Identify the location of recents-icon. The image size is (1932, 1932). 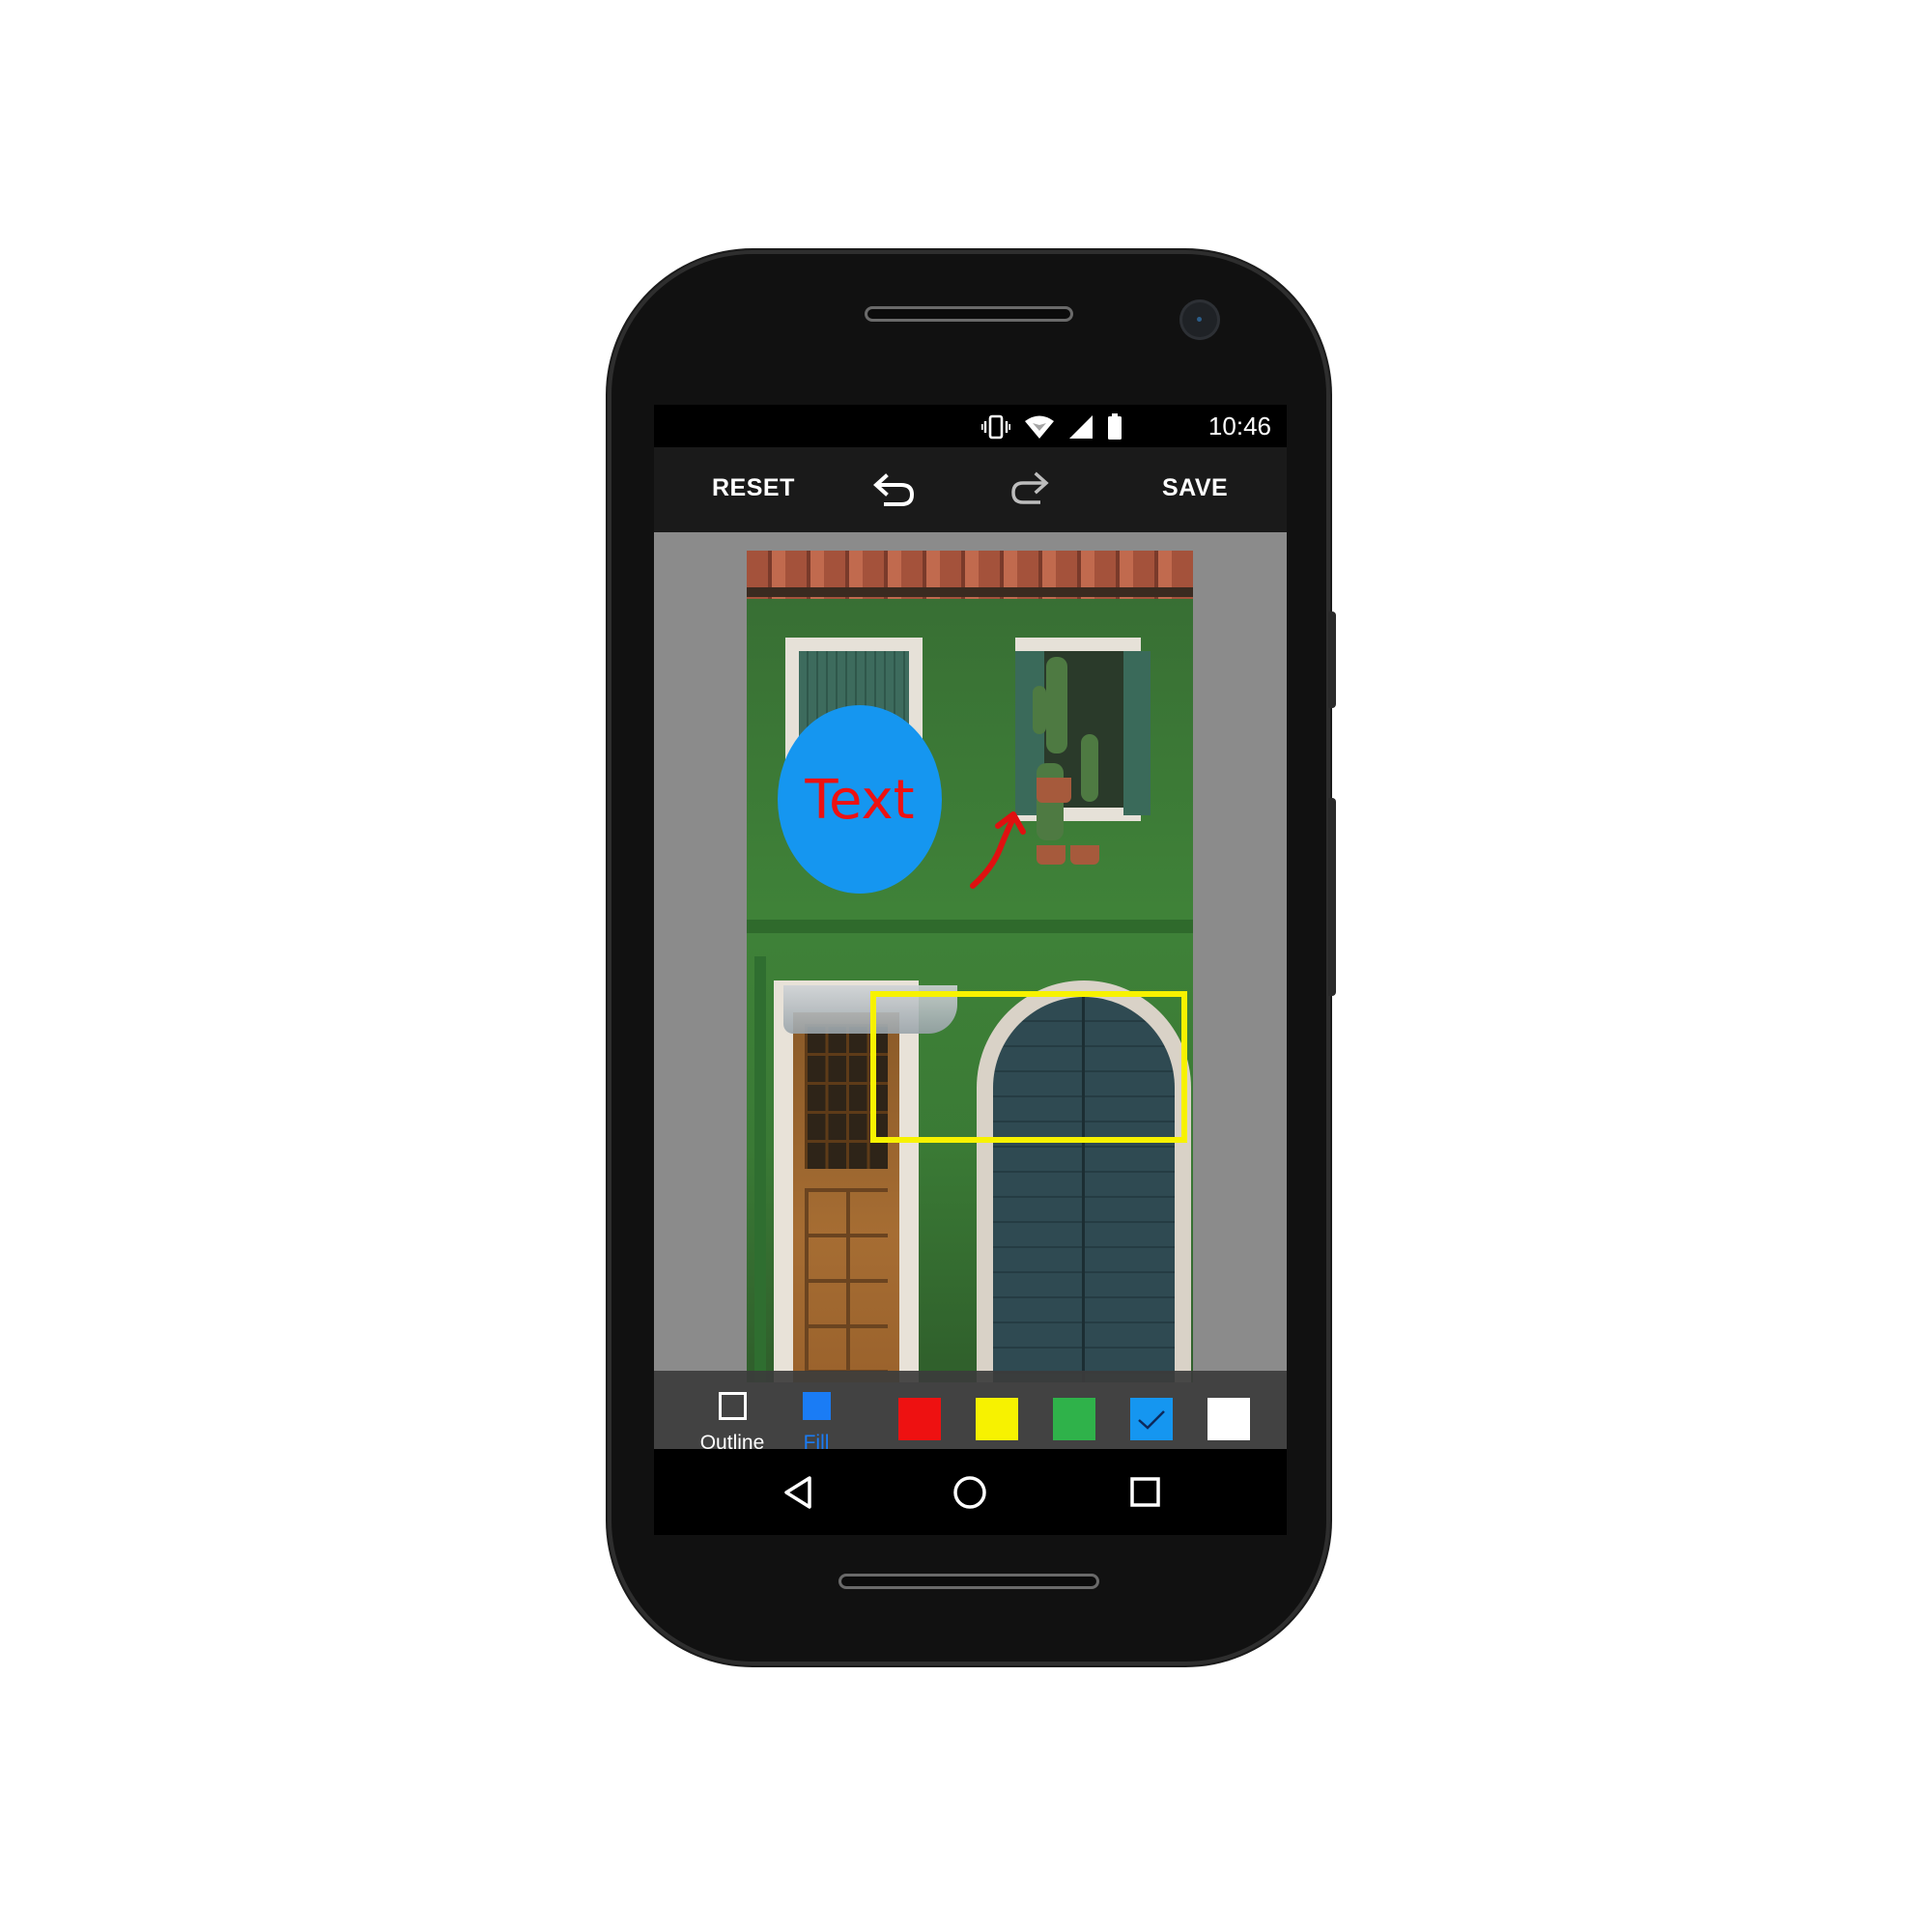
(1145, 1492).